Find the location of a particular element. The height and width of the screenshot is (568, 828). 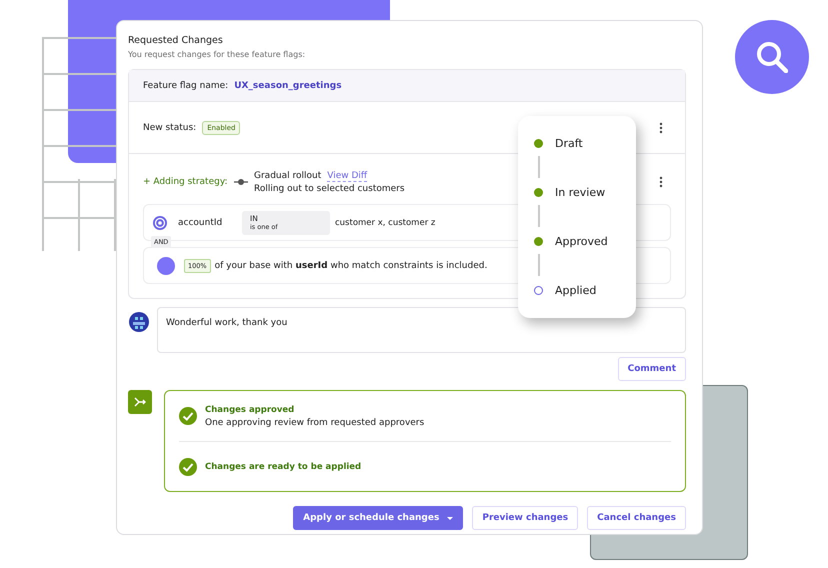

section-subtitle: You request changes for these feature flags: is located at coordinates (217, 54).